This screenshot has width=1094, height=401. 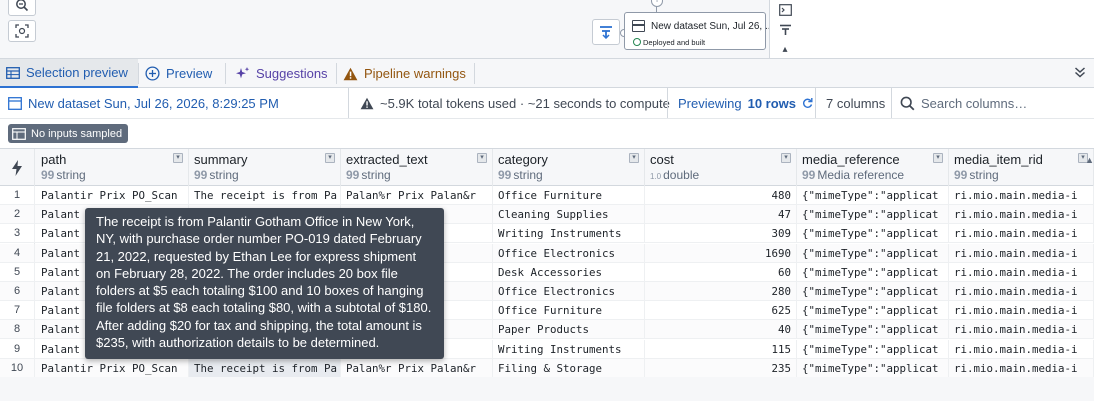 I want to click on column-header-path: path 99 string ▾, so click(x=112, y=167).